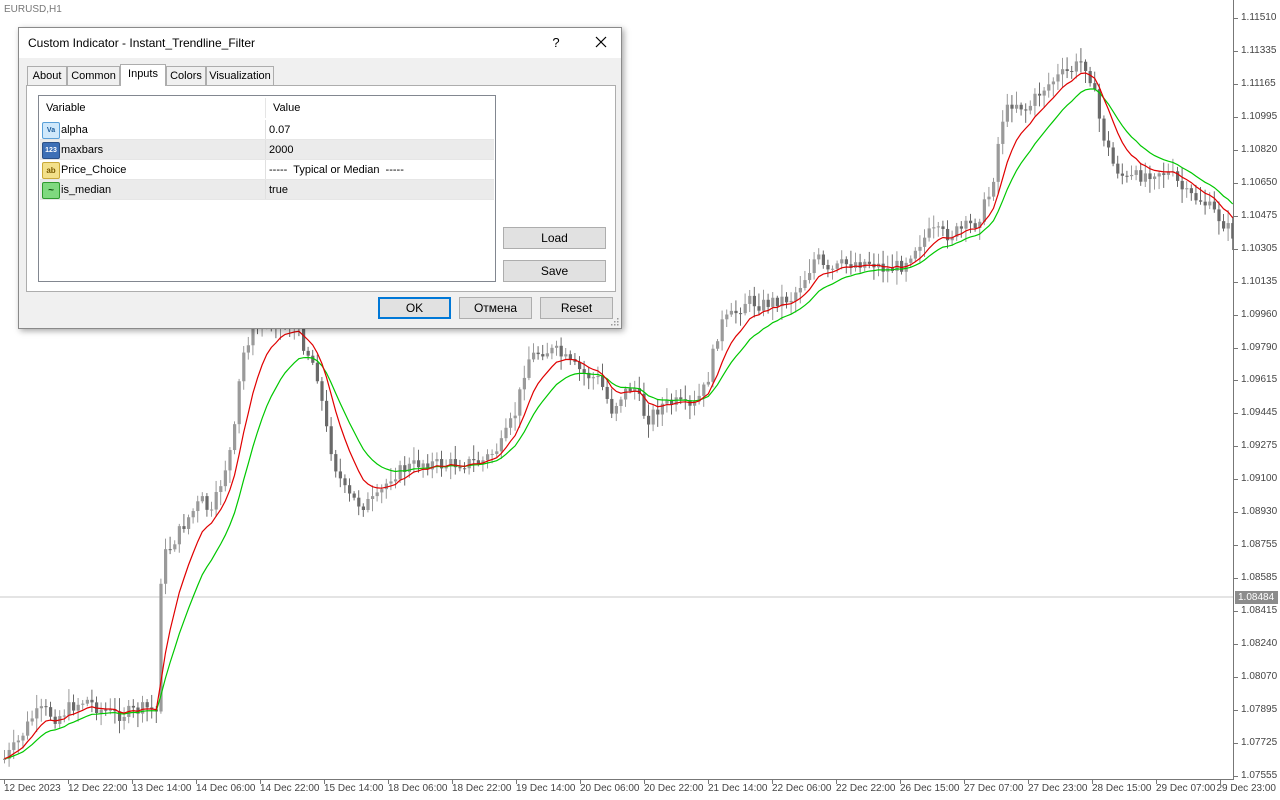  I want to click on double-type-icon: Va, so click(51, 130).